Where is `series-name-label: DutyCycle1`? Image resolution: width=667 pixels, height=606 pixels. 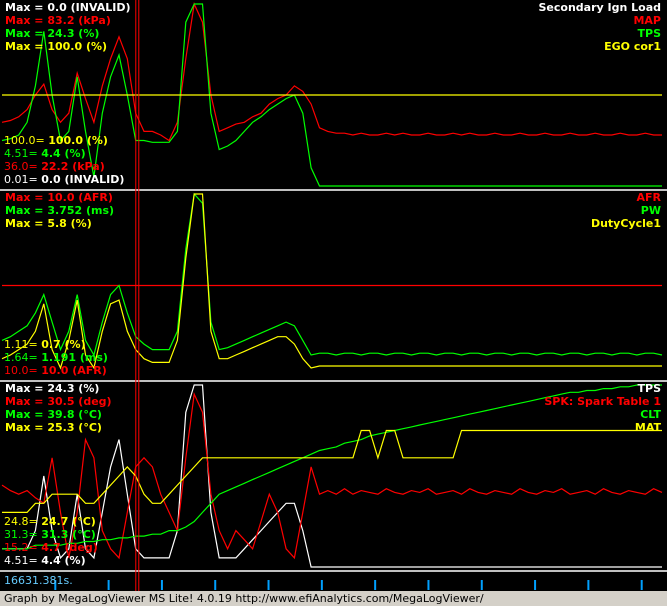 series-name-label: DutyCycle1 is located at coordinates (625, 223).